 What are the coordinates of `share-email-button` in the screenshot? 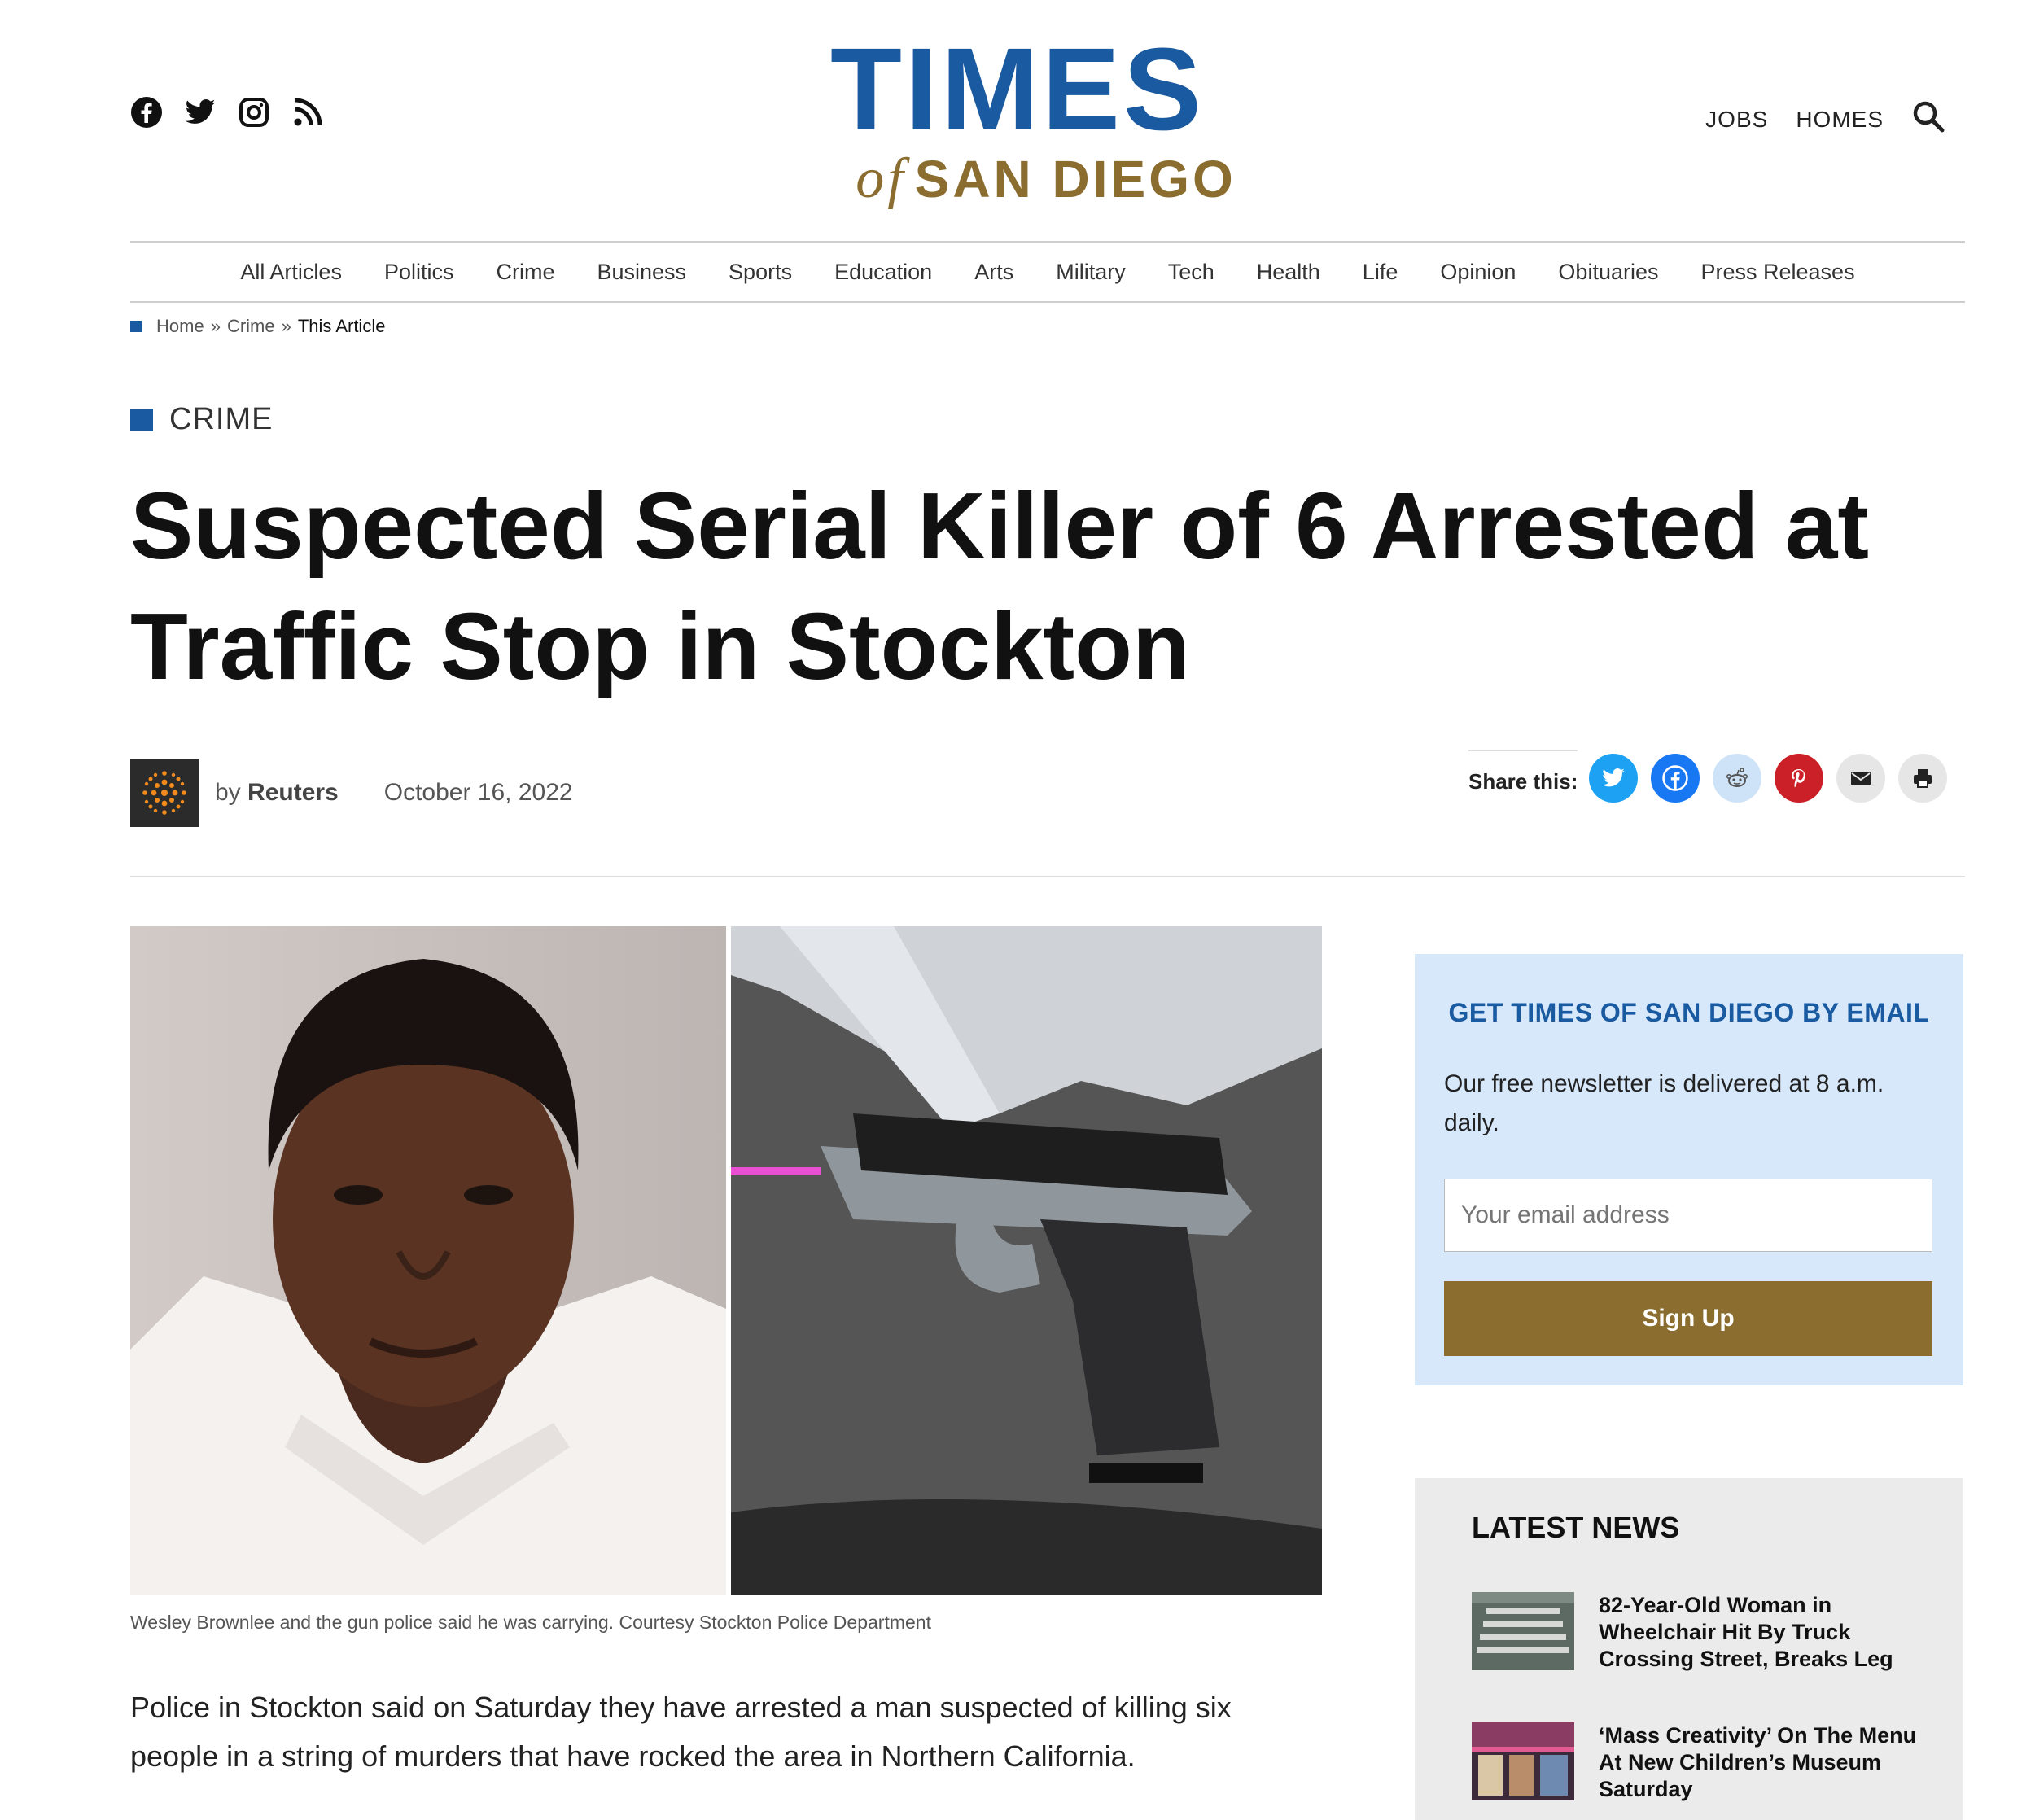 It's located at (1861, 778).